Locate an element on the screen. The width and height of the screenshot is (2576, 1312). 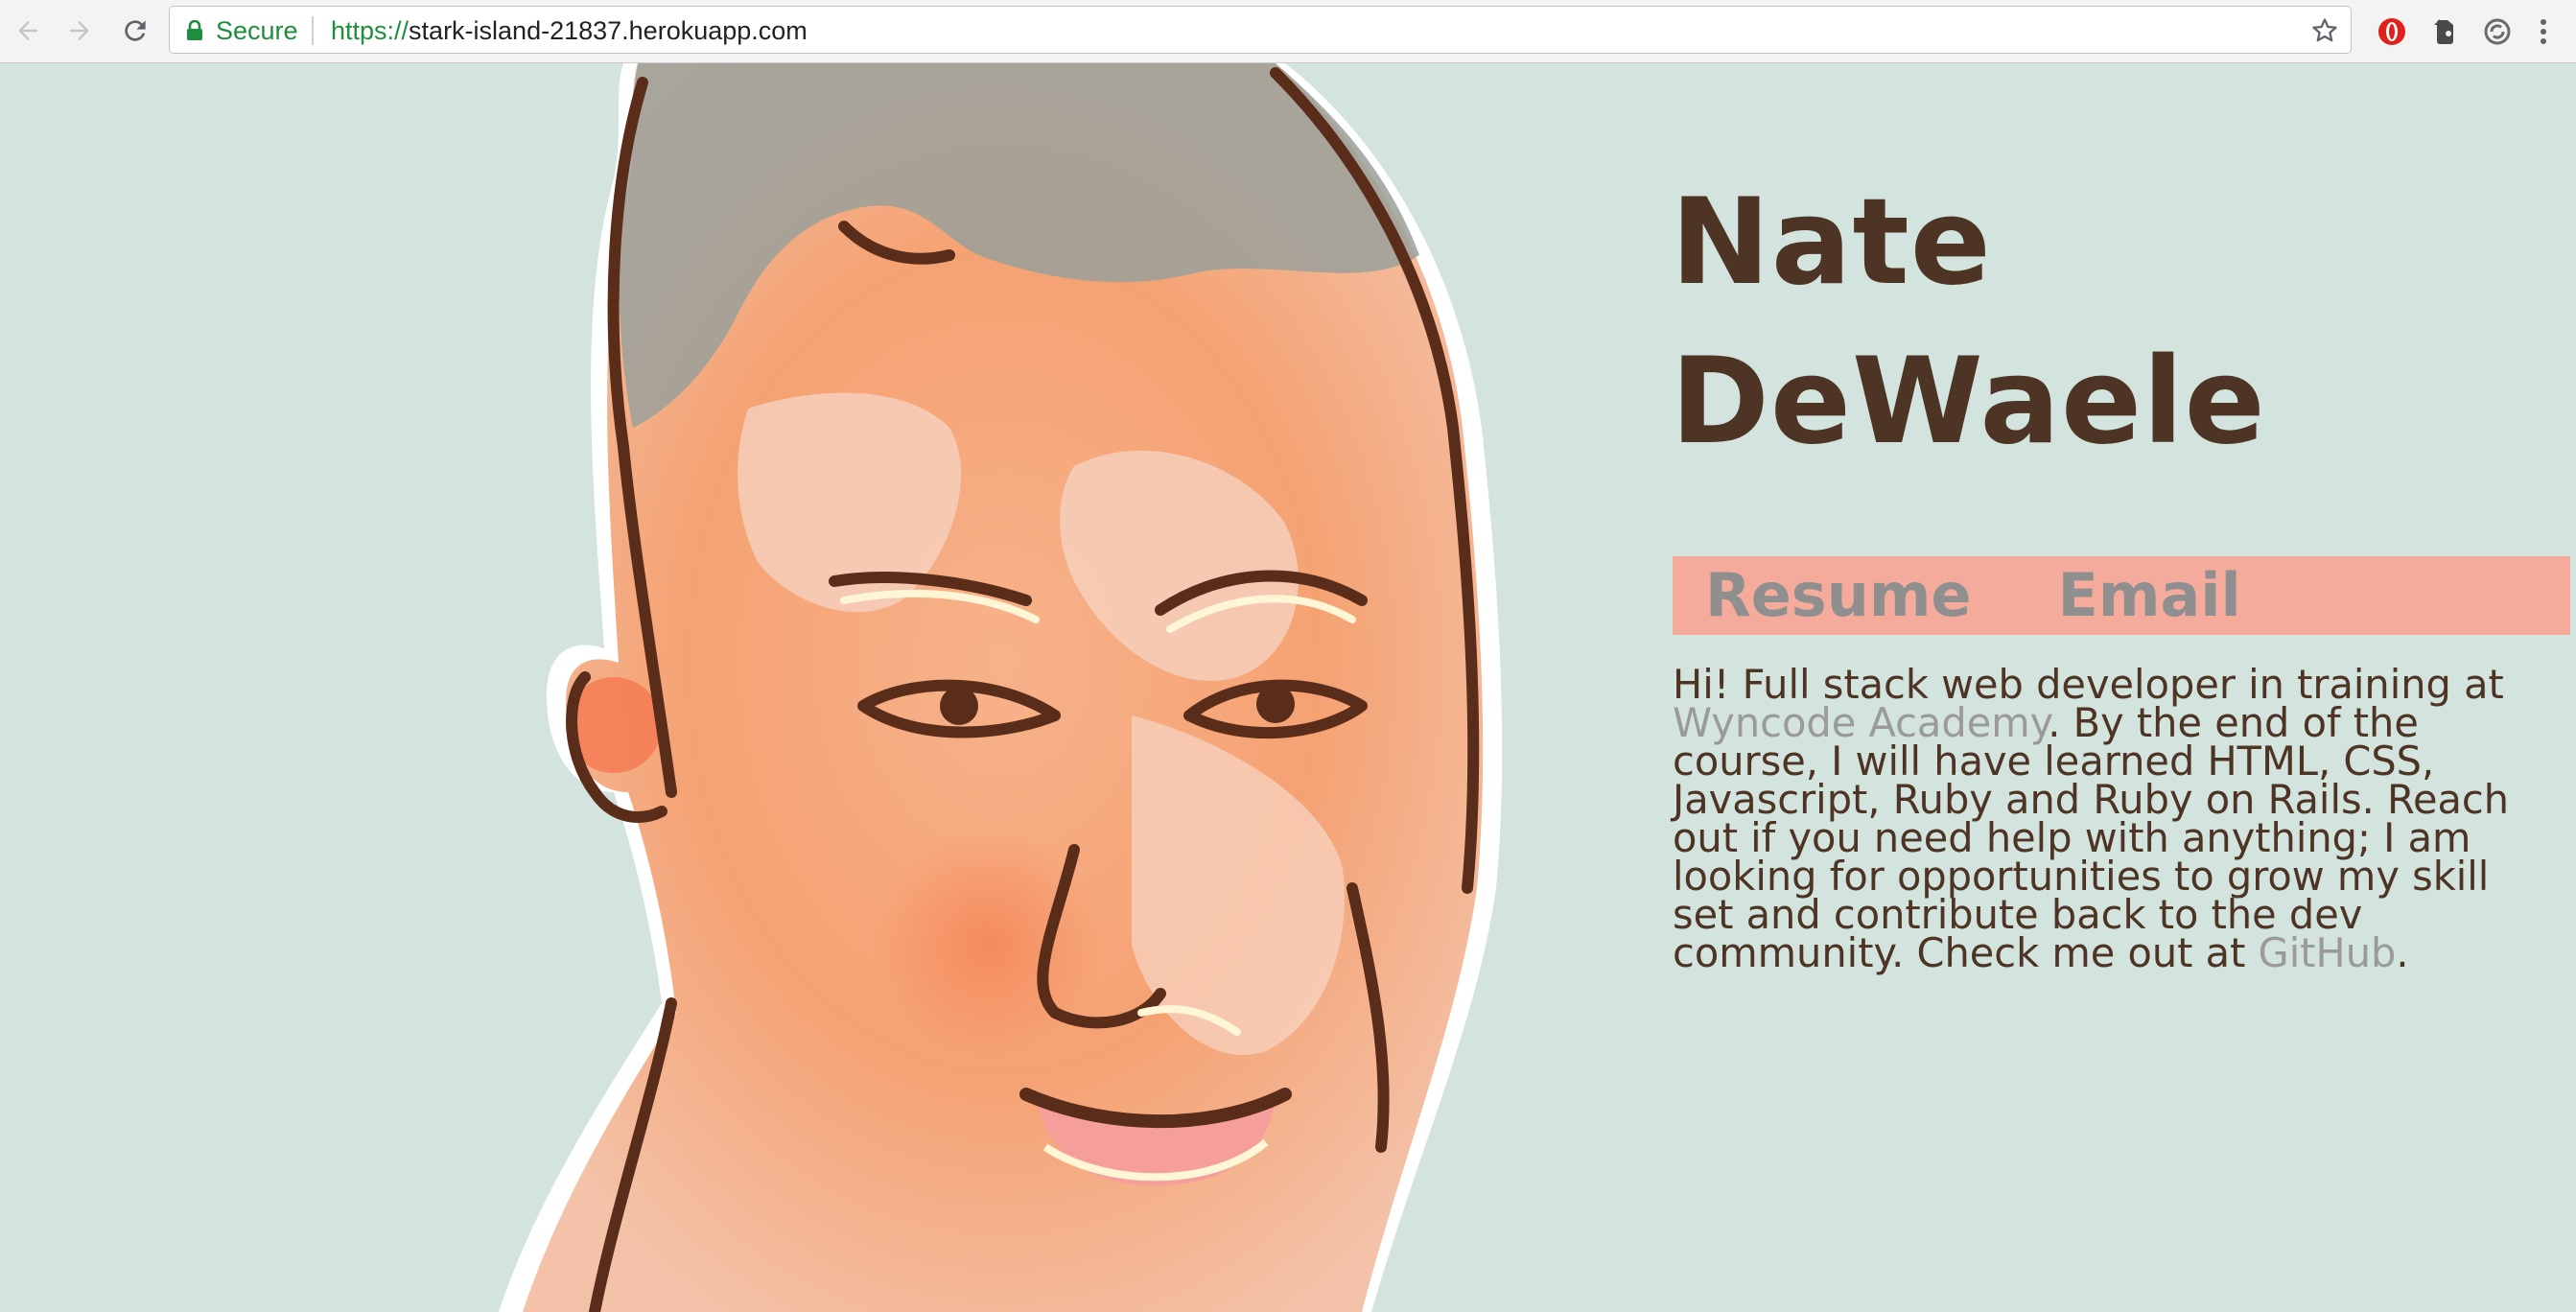
url-host: stark-island-21837.herokuapp.com is located at coordinates (608, 30).